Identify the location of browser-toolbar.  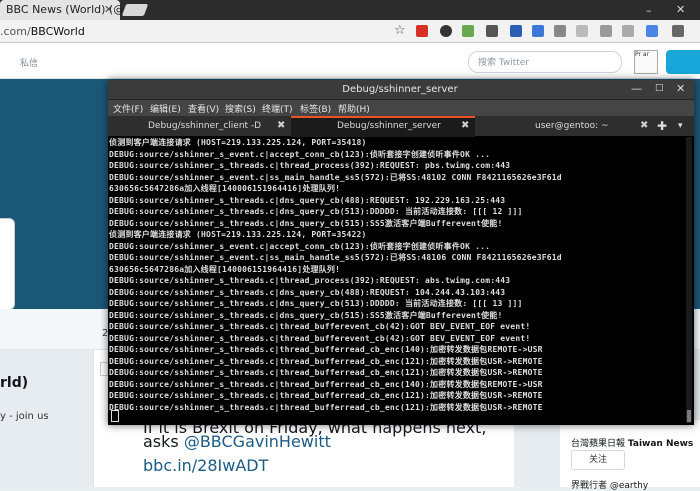
(350, 31).